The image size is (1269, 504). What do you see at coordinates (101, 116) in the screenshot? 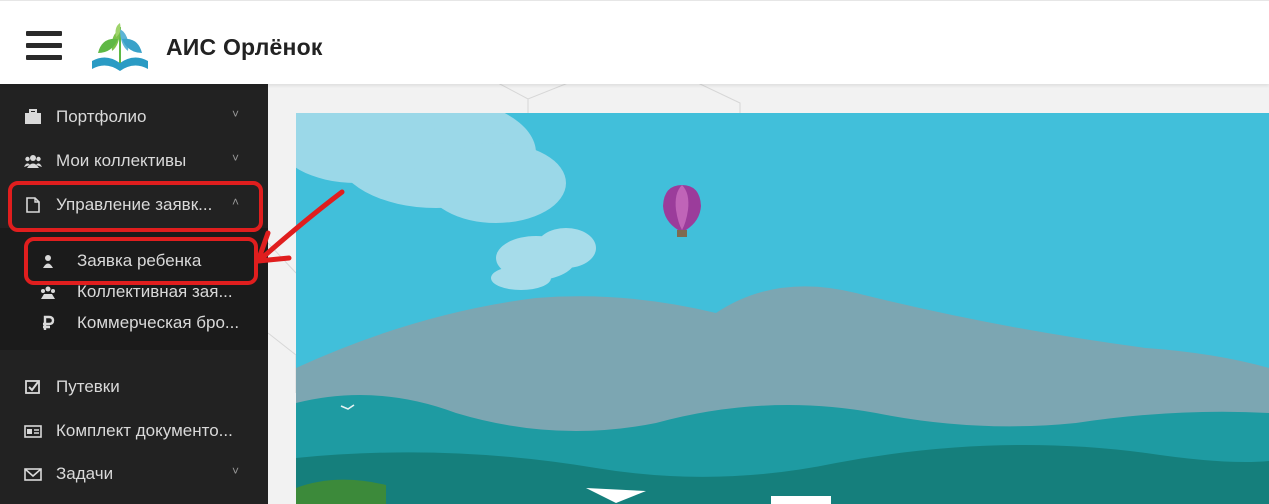
I see `sidebar-item-label: Портфолио` at bounding box center [101, 116].